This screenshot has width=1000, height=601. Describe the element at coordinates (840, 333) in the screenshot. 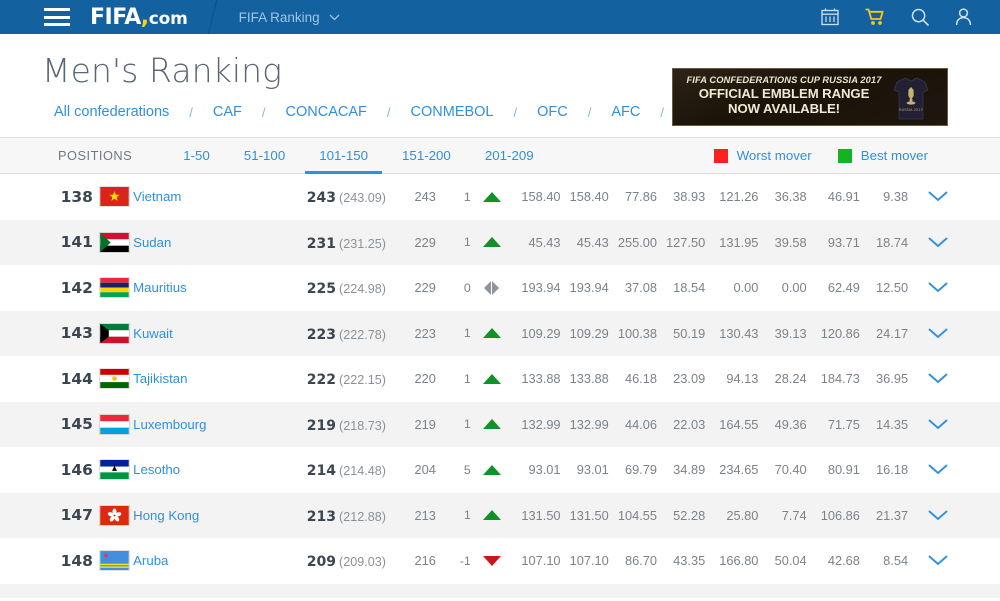

I see `metric-value-7: 120.86` at that location.